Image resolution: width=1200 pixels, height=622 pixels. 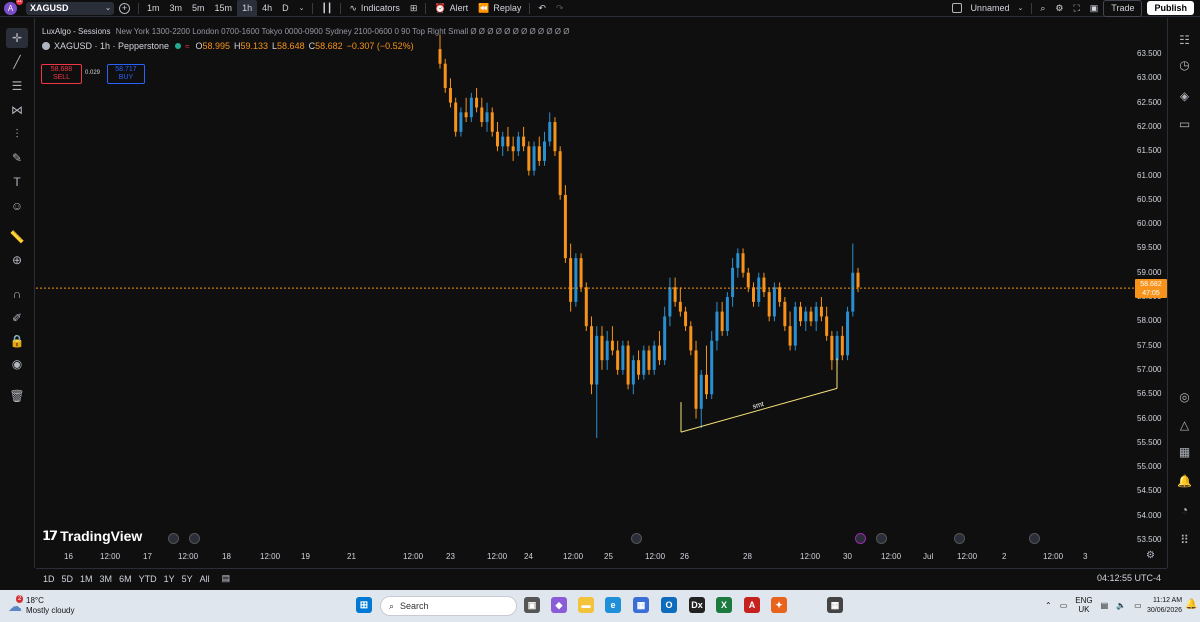 I want to click on range-1m: 1M, so click(x=86, y=579).